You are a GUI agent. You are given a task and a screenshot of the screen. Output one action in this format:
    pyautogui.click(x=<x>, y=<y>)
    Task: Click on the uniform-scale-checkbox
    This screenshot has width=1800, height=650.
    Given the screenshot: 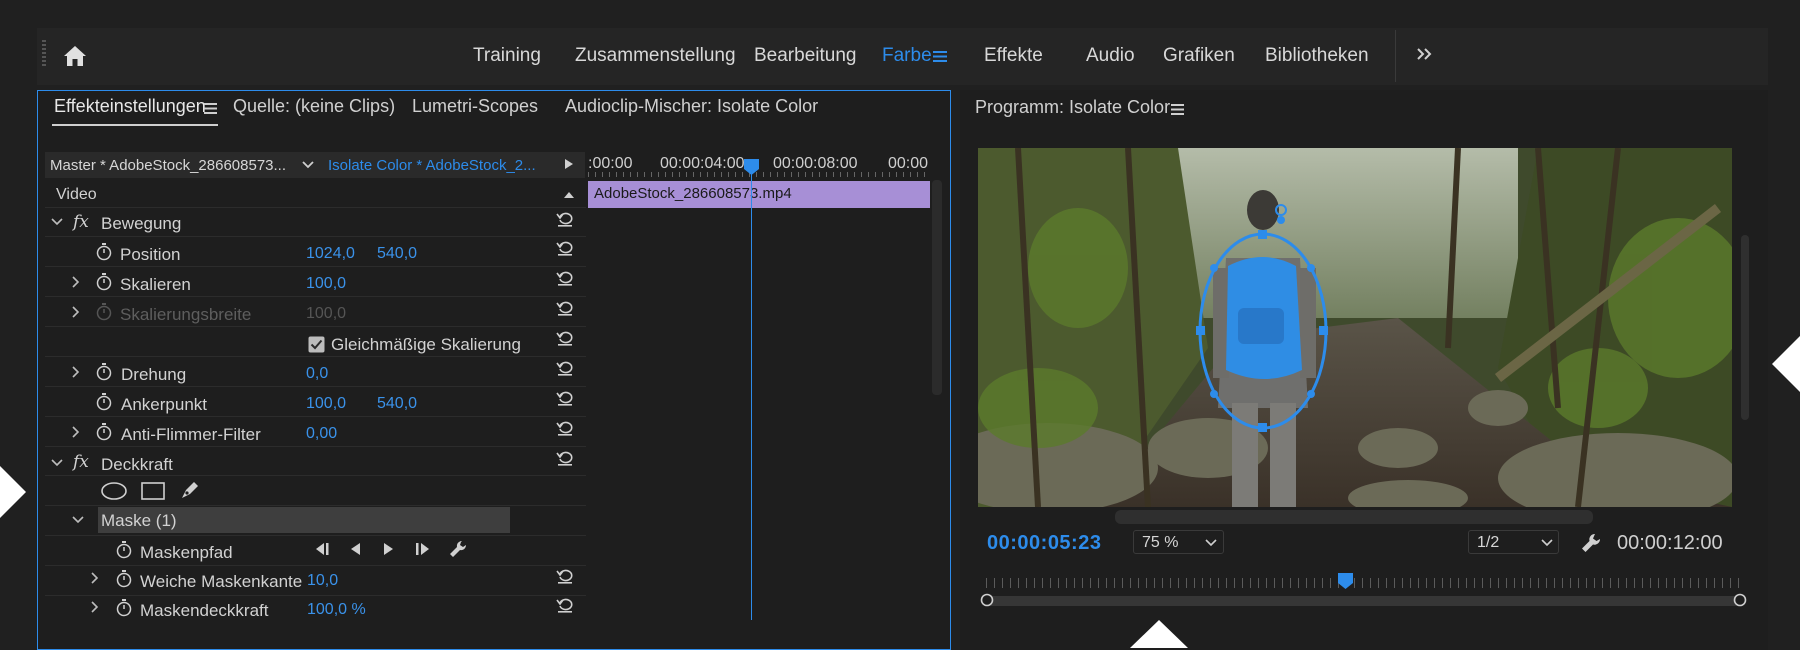 What is the action you would take?
    pyautogui.click(x=316, y=344)
    